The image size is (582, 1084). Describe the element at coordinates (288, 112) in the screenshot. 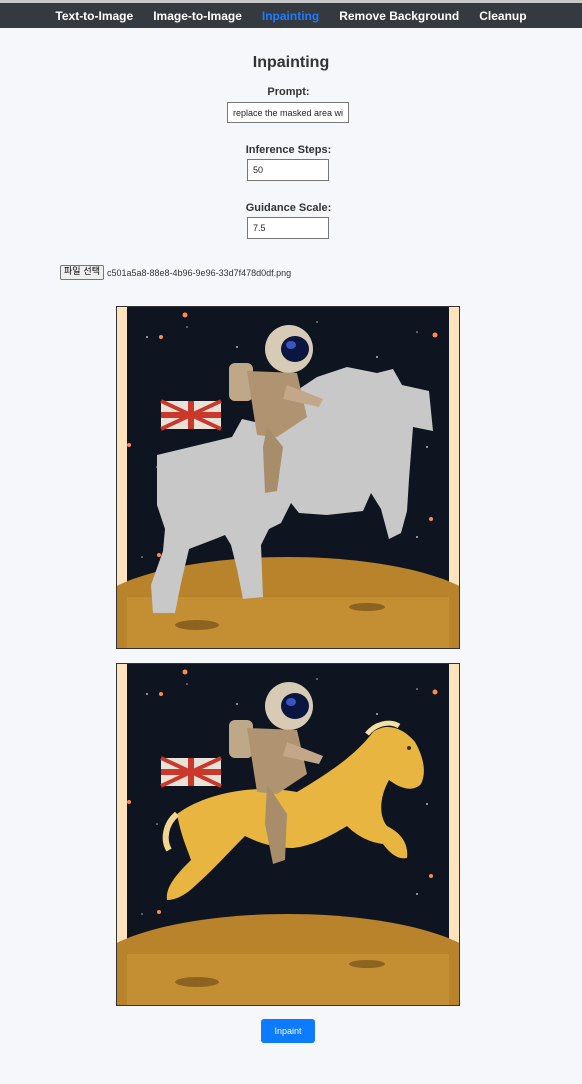

I see `prompt-input` at that location.